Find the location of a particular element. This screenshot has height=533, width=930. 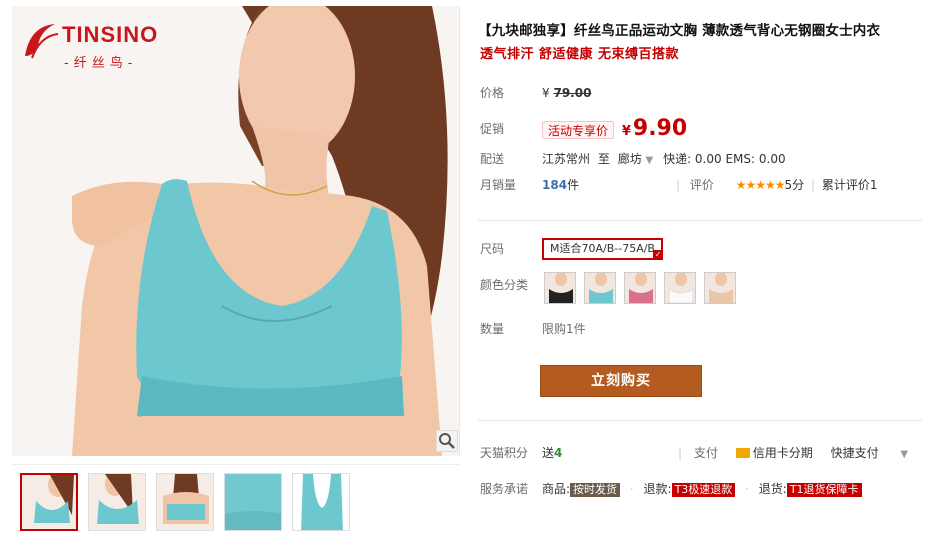

color-swatch-nude is located at coordinates (720, 288).